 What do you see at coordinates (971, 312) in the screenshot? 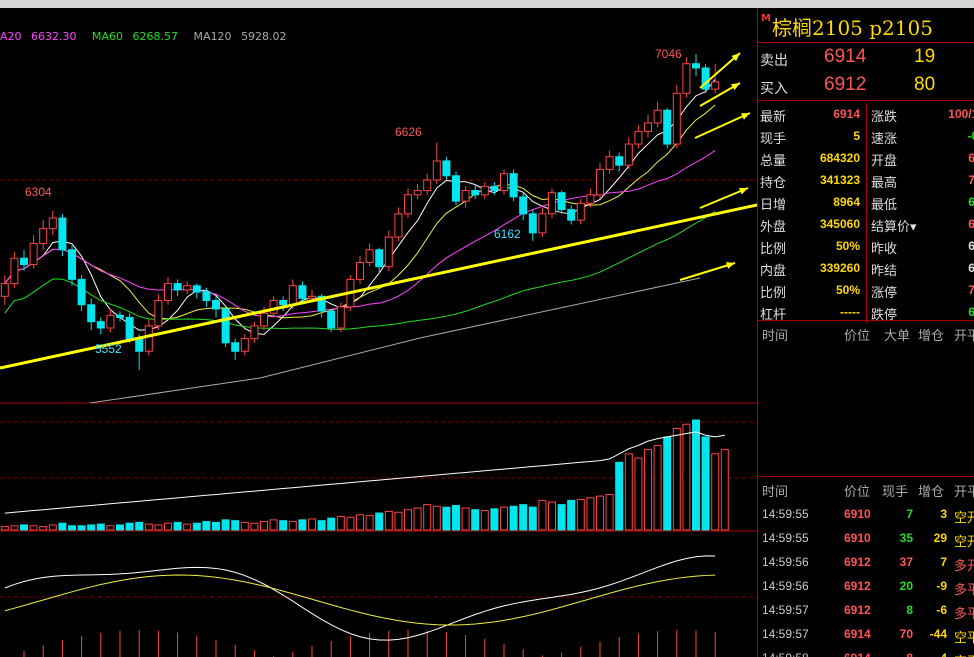
I see `stat-value: 6270` at bounding box center [971, 312].